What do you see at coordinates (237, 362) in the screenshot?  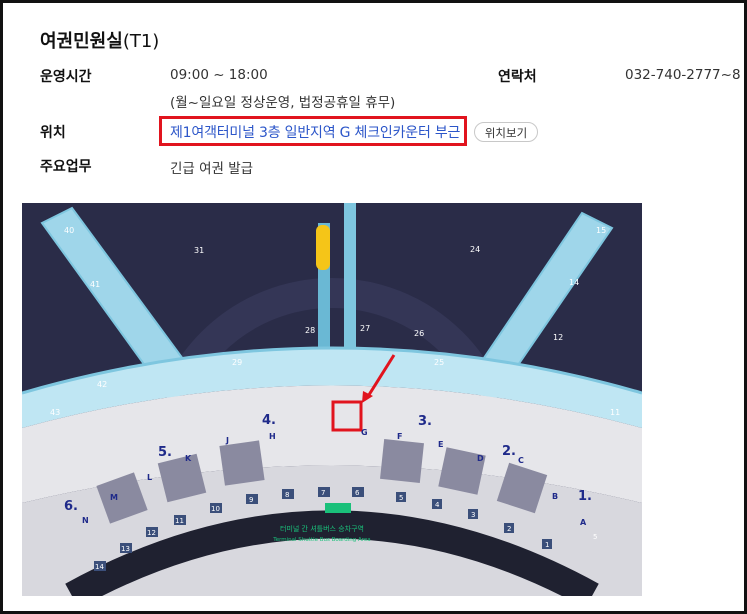 I see `gate-label: 29` at bounding box center [237, 362].